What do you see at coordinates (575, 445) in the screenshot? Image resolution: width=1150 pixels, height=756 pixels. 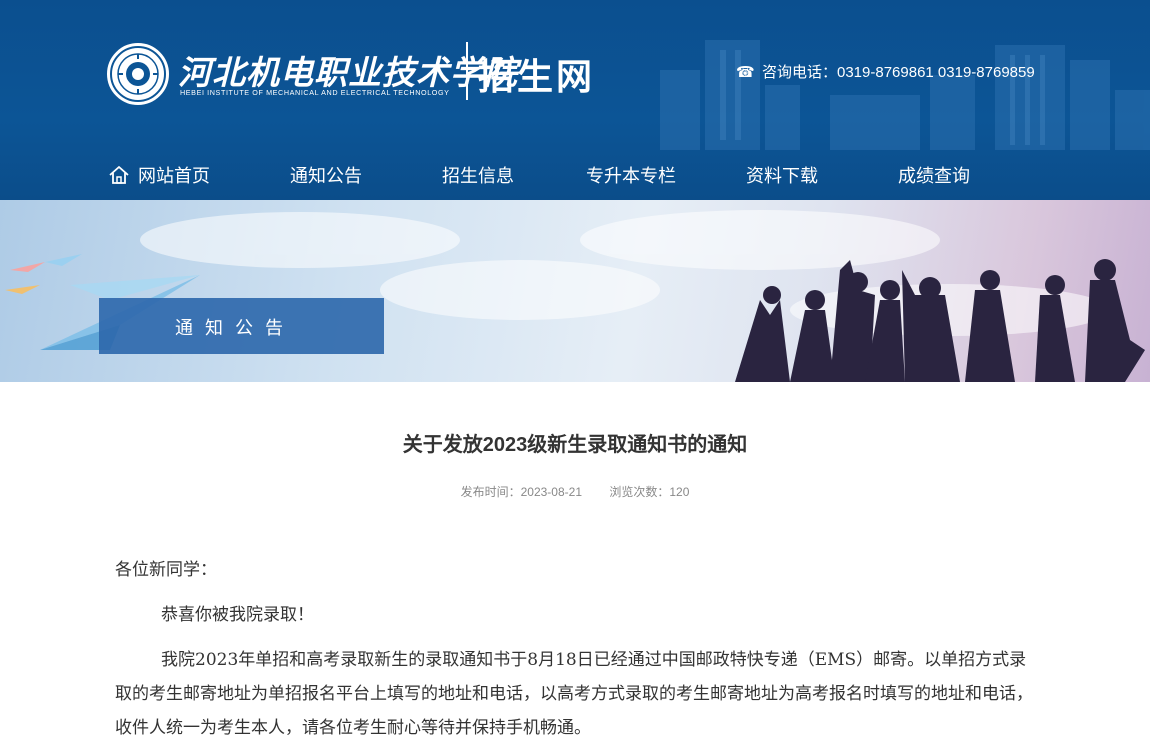 I see `article-title: 关于发放2023级新生录取通知书的通知` at bounding box center [575, 445].